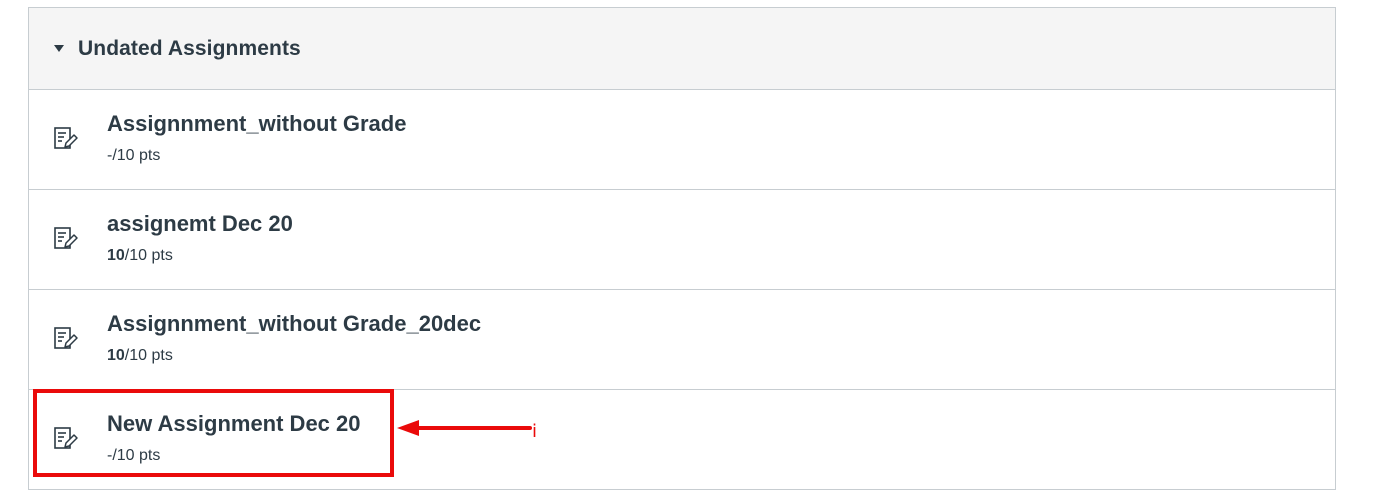 This screenshot has height=502, width=1387. Describe the element at coordinates (200, 224) in the screenshot. I see `assignment-title: assignemt Dec 20` at that location.